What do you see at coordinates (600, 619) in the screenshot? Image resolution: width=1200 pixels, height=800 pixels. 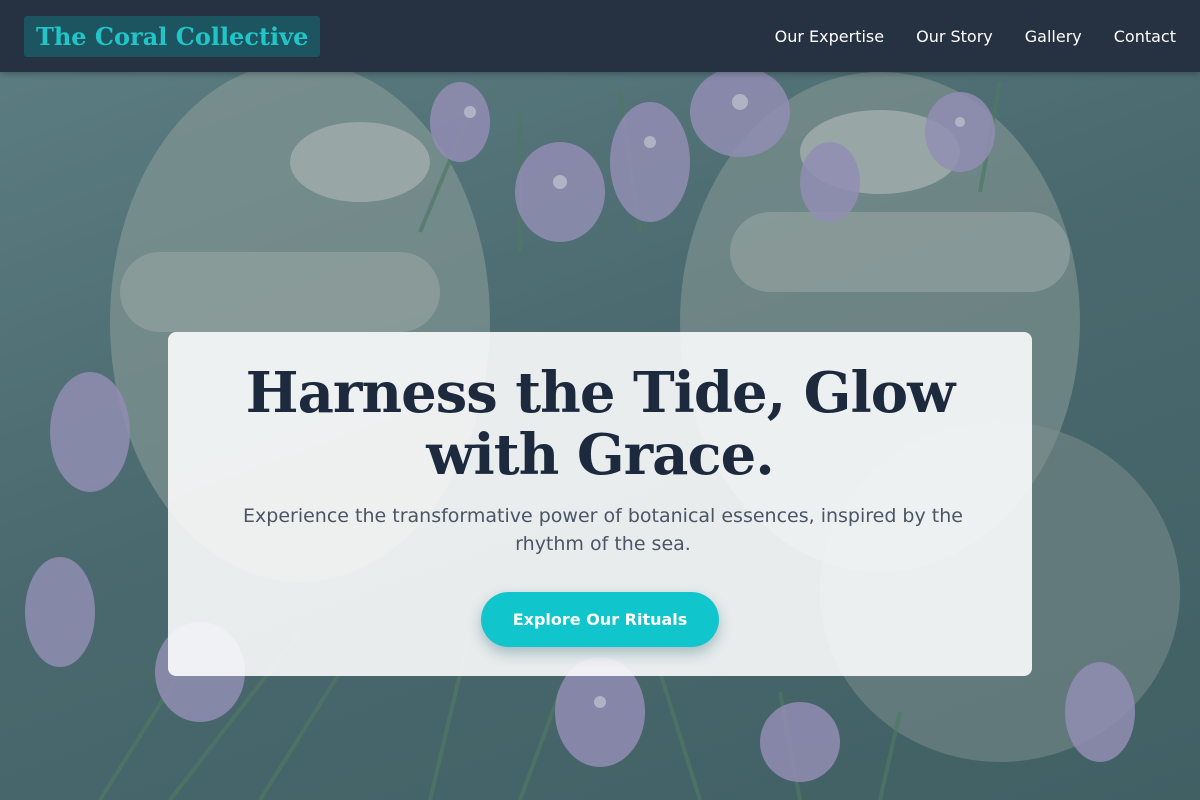 I see `explore-rituals-button: Explore Our Rituals` at bounding box center [600, 619].